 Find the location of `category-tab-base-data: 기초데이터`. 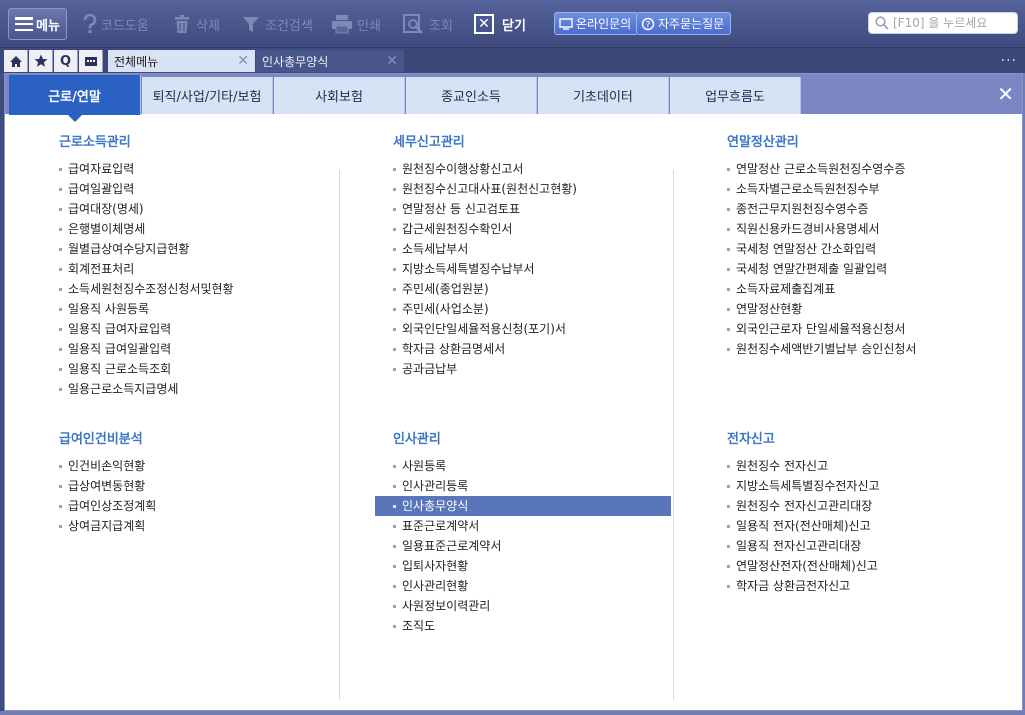

category-tab-base-data: 기초데이터 is located at coordinates (603, 95).